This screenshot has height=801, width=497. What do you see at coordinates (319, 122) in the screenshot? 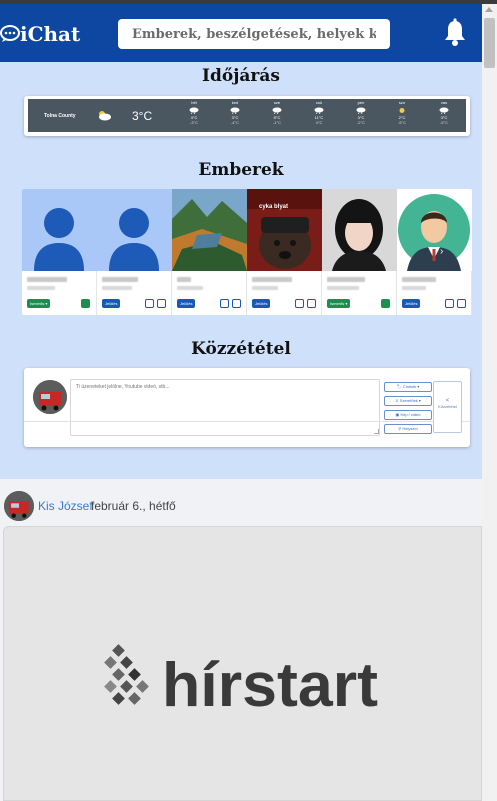
I see `forecast-low: 4°C` at bounding box center [319, 122].